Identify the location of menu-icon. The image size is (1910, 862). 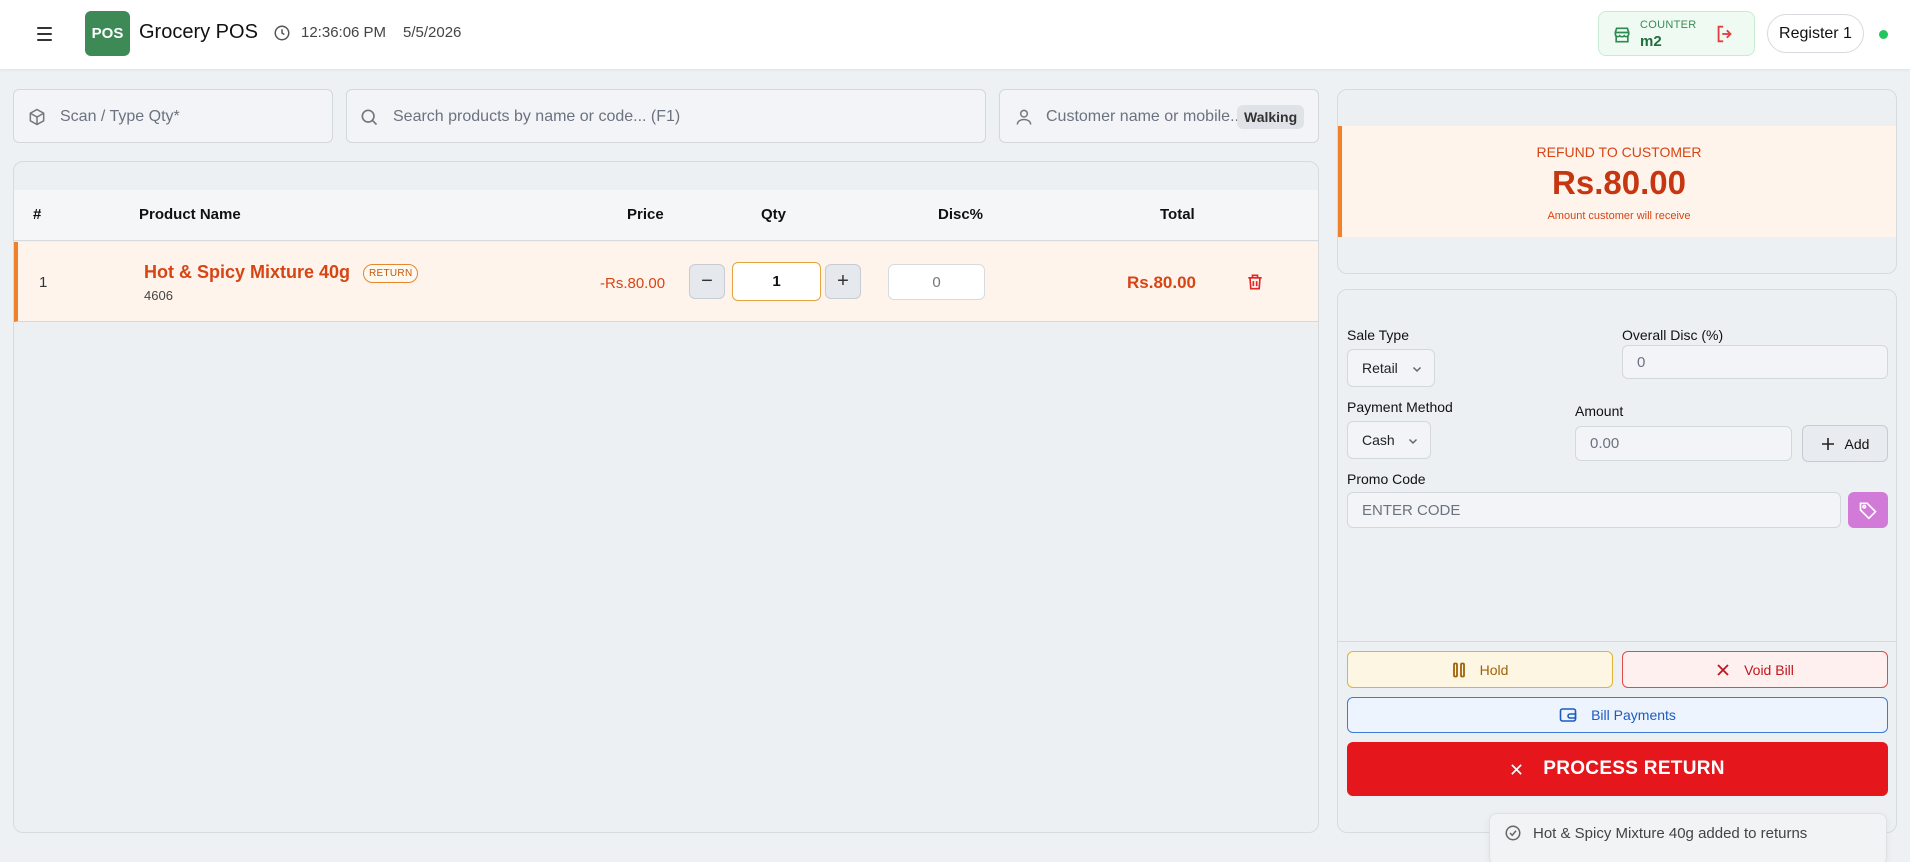
(45, 34).